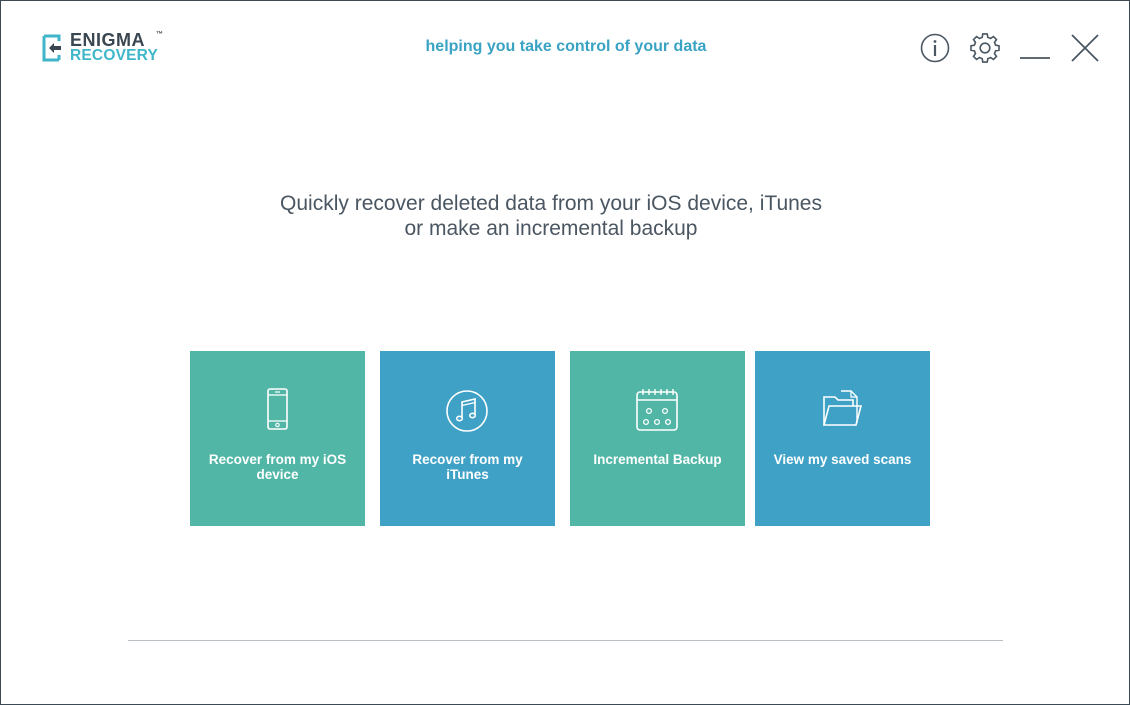 The image size is (1130, 705). What do you see at coordinates (277, 438) in the screenshot?
I see `recover-ios-device-tile: Recover from my iOS device` at bounding box center [277, 438].